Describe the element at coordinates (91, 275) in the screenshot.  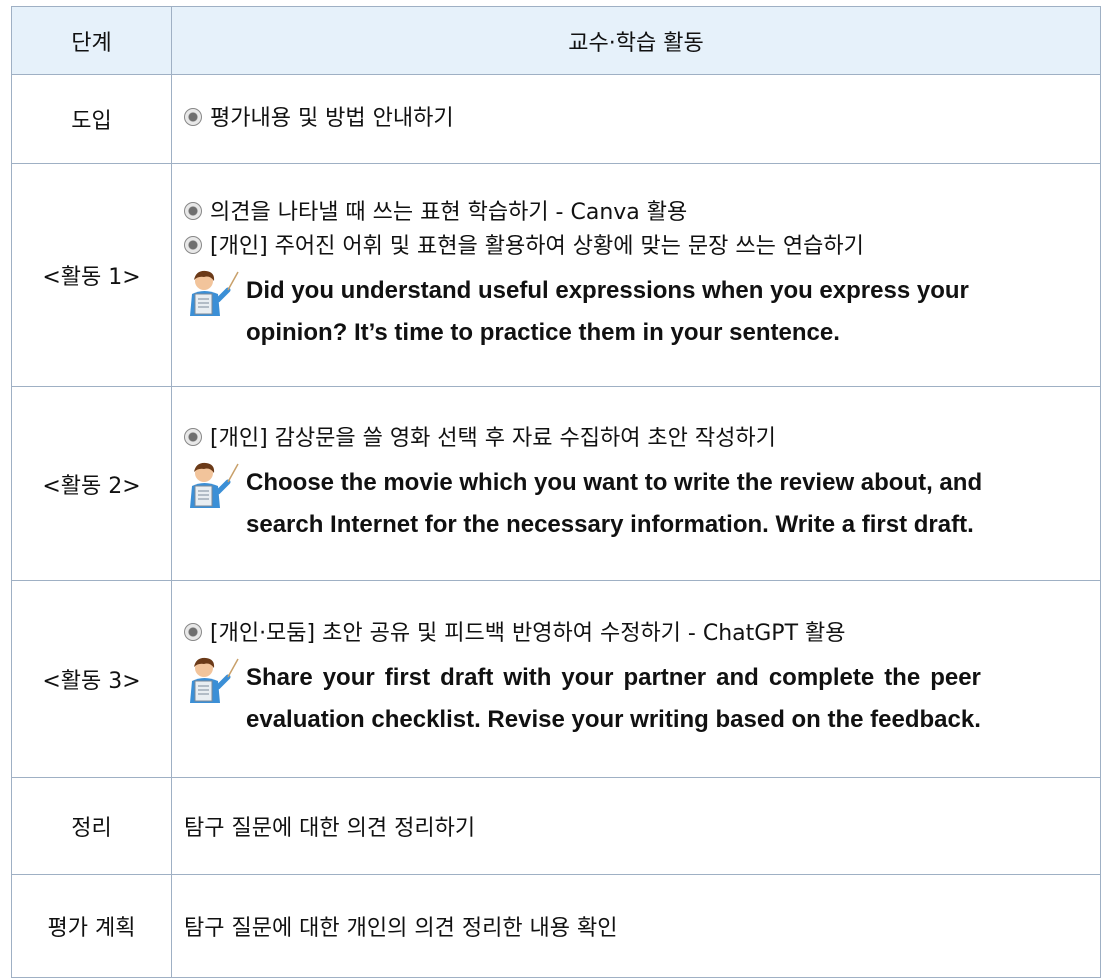
I see `stage-cell: <활동 1>` at that location.